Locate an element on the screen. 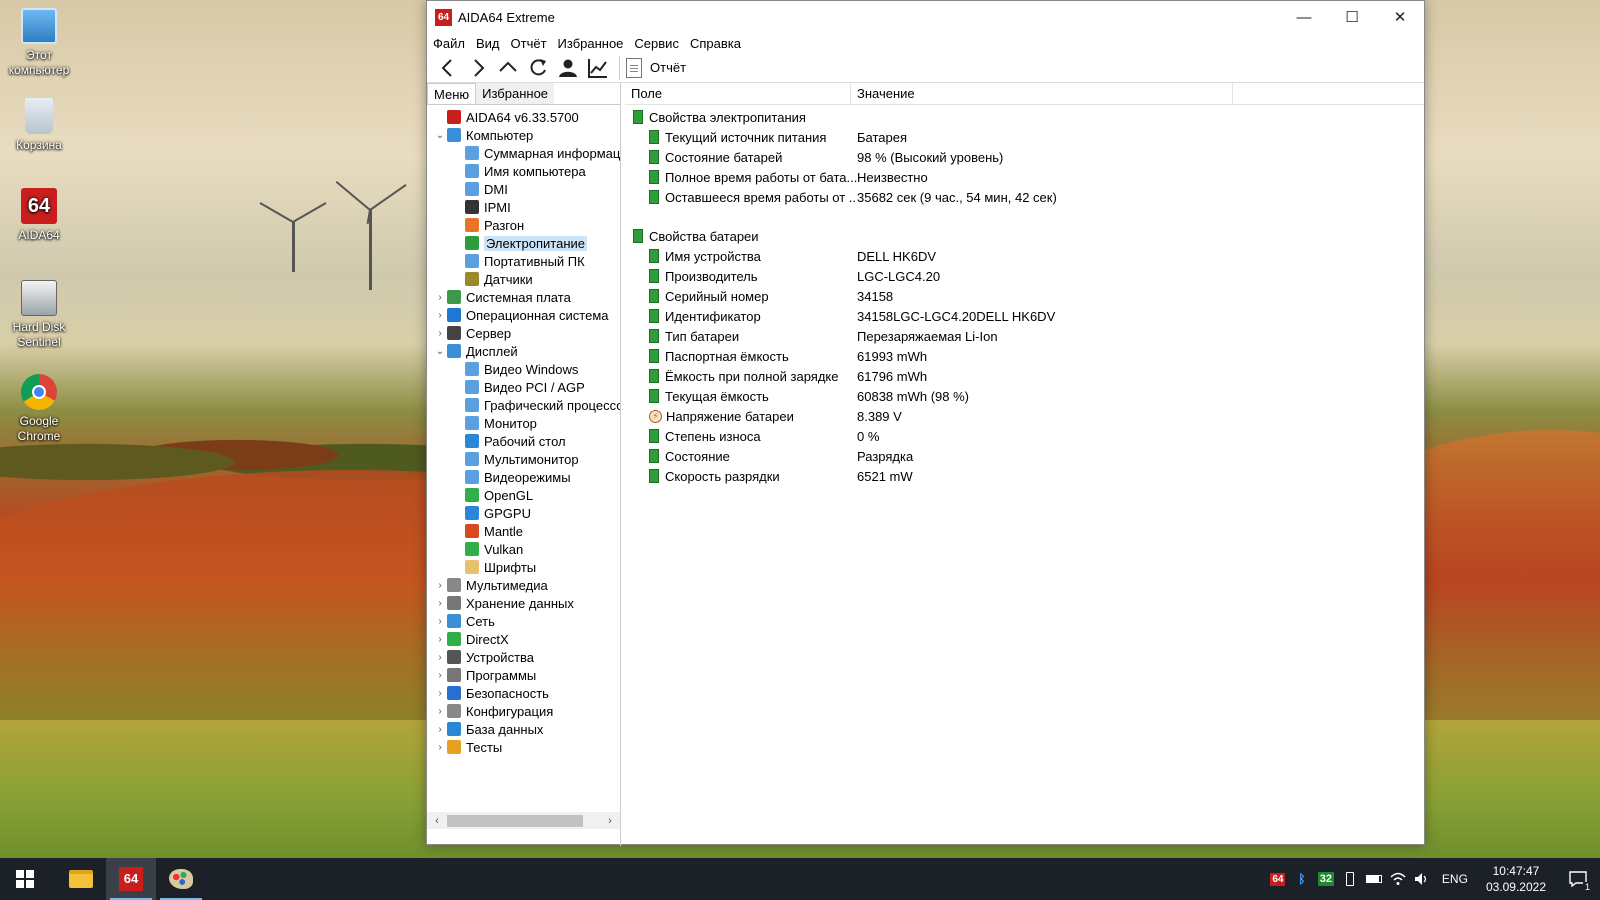  menu-file: Файл is located at coordinates (449, 43).